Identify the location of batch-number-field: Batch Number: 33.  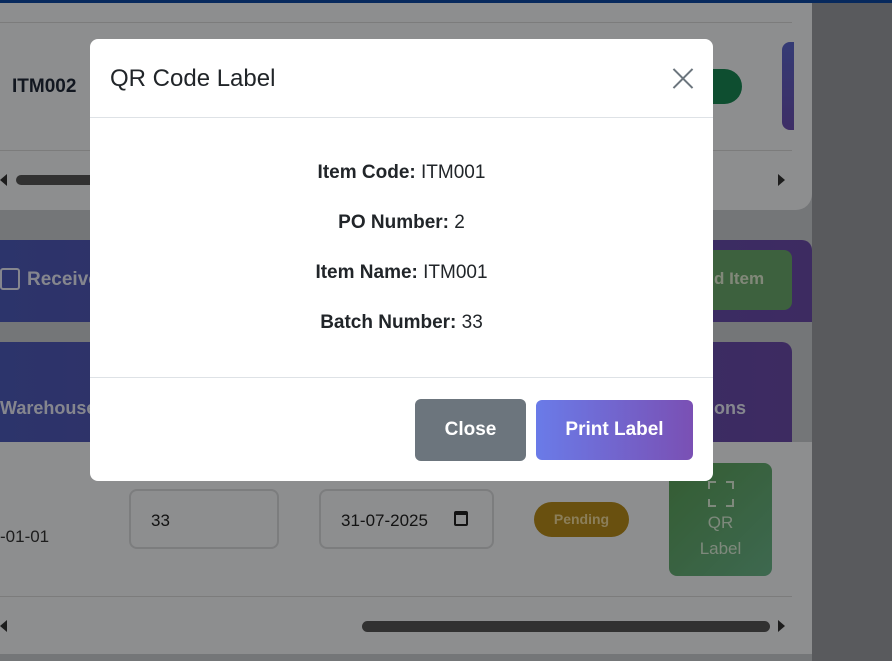
(401, 323).